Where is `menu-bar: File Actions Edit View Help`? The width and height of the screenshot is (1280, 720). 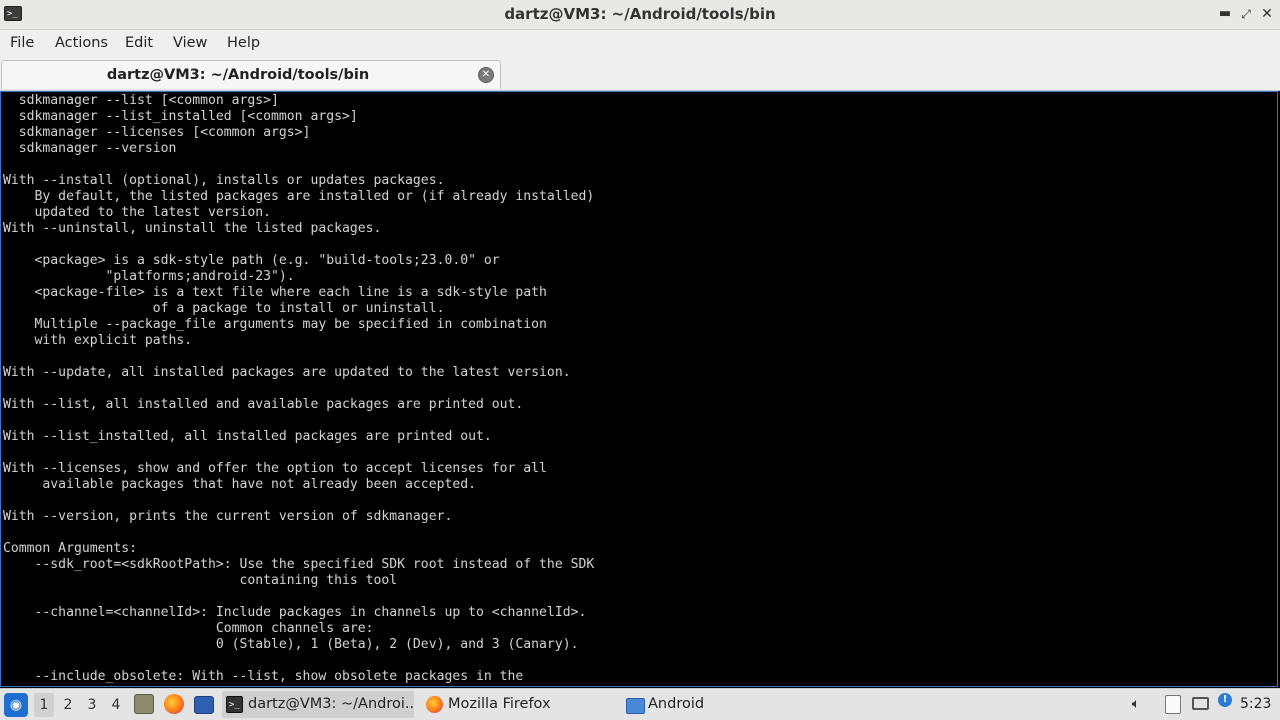
menu-bar: File Actions Edit View Help is located at coordinates (640, 44).